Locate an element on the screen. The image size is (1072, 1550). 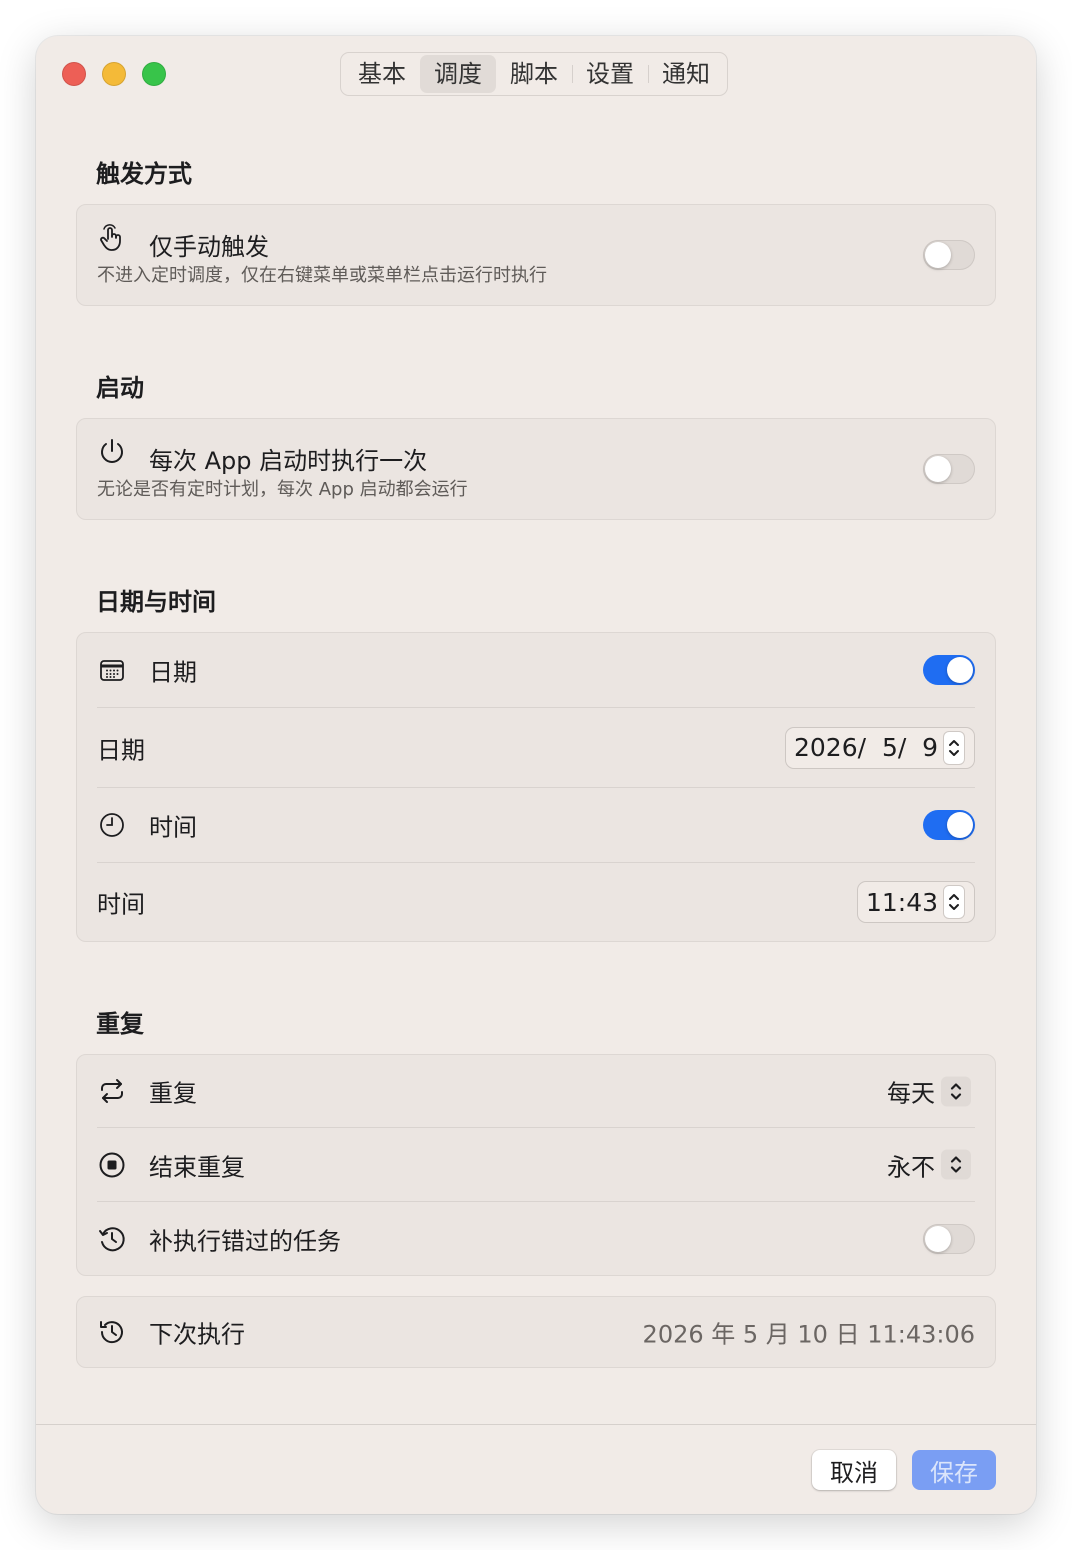
date-stepper: 2026/ 5/ 9 is located at coordinates (880, 747).